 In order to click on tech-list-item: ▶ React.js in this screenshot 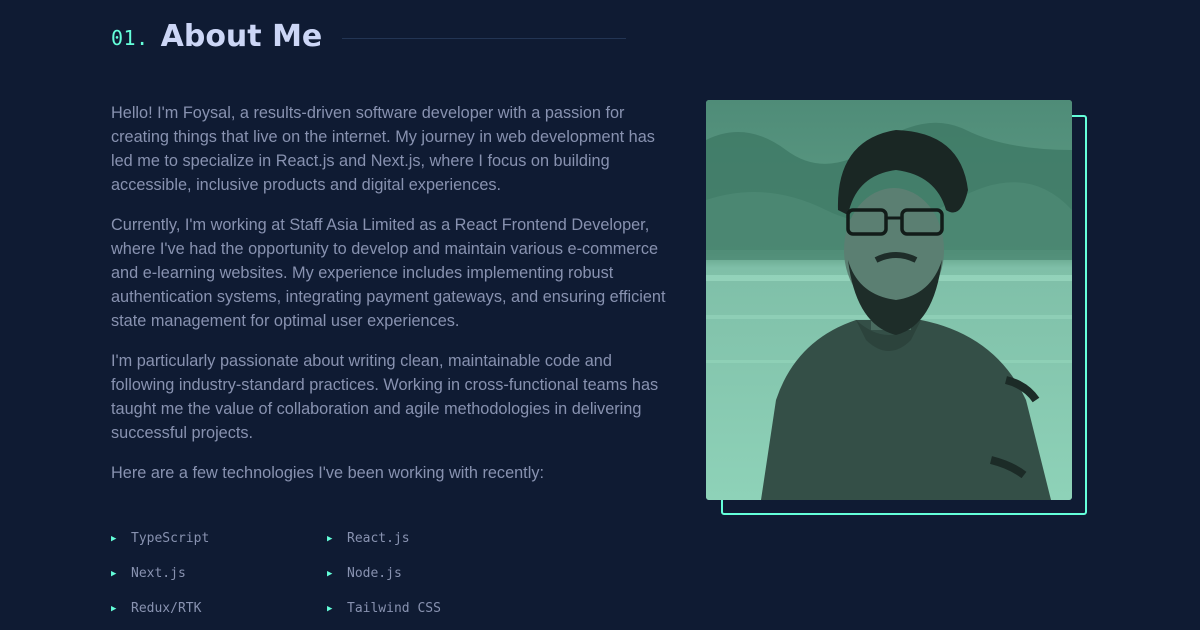, I will do `click(435, 539)`.